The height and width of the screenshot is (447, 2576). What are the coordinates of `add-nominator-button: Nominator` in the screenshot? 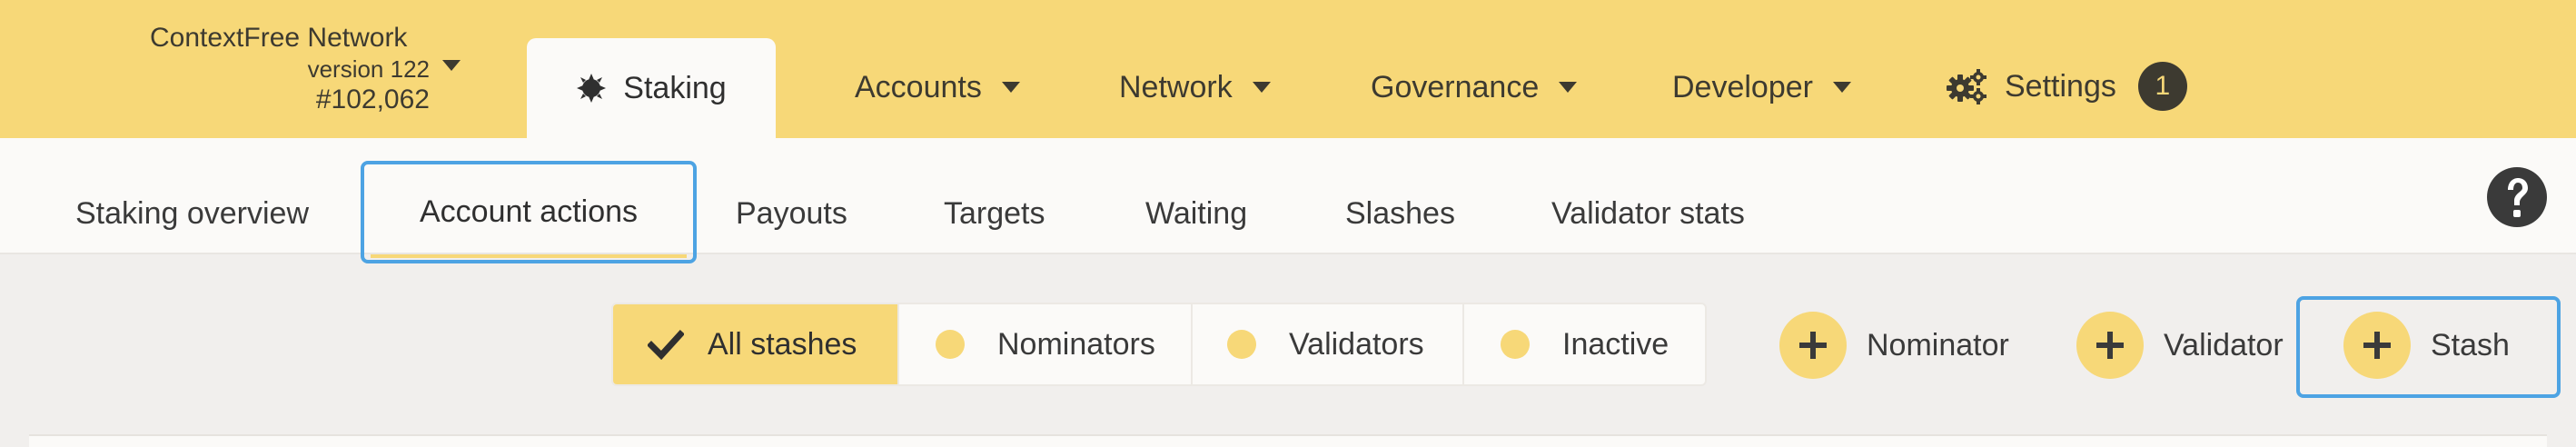 It's located at (1894, 345).